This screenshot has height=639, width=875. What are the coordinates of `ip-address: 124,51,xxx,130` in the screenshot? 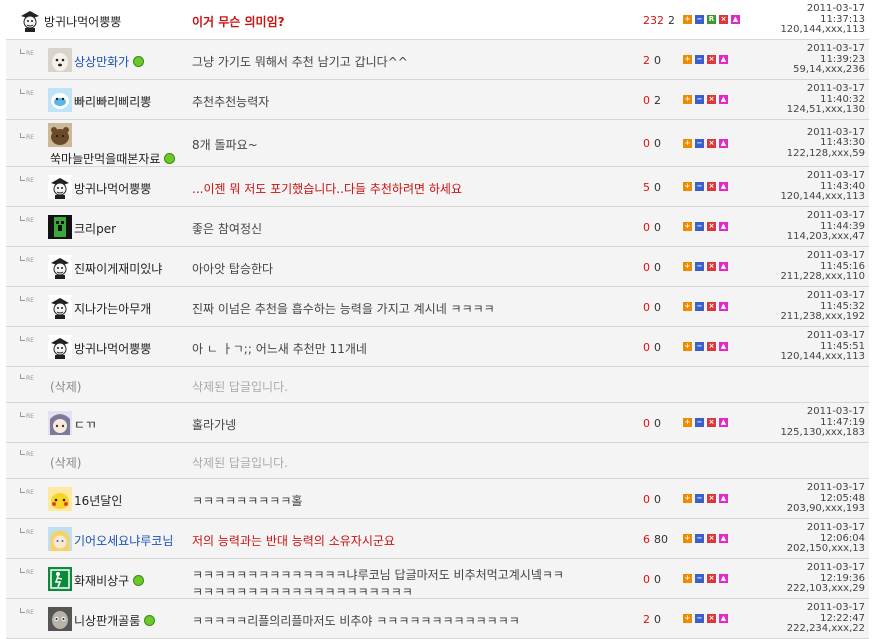 It's located at (825, 109).